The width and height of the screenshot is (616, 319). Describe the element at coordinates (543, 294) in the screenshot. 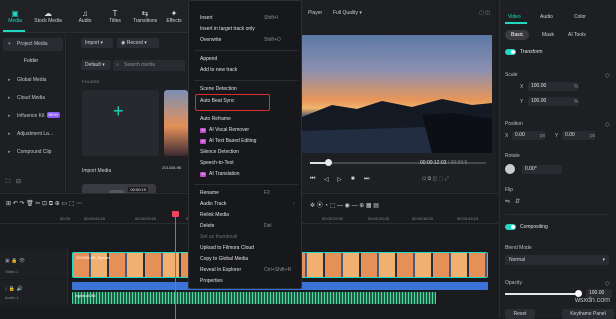

I see `opacity-slider` at that location.